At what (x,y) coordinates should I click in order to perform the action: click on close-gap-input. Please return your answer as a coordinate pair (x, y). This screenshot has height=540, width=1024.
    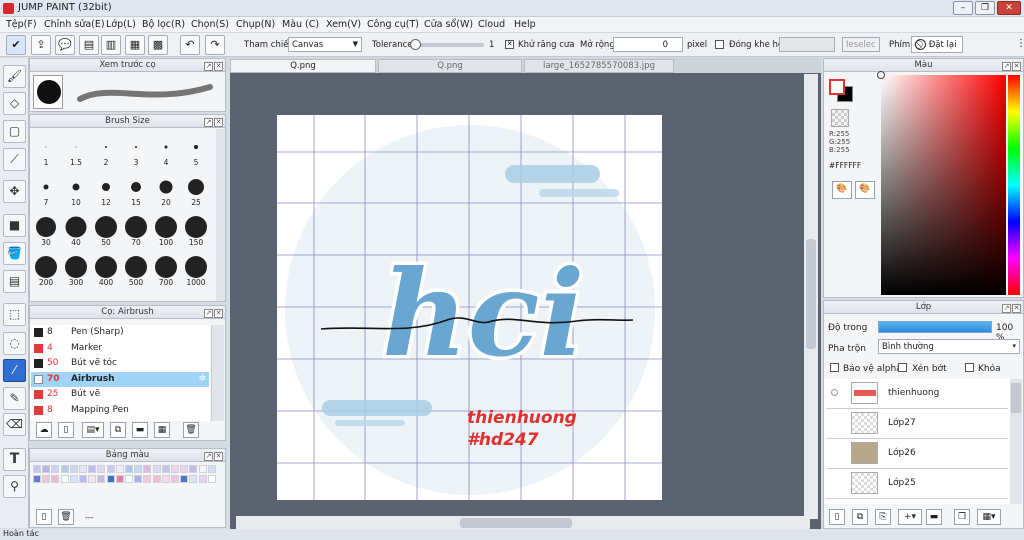
    Looking at the image, I should click on (807, 44).